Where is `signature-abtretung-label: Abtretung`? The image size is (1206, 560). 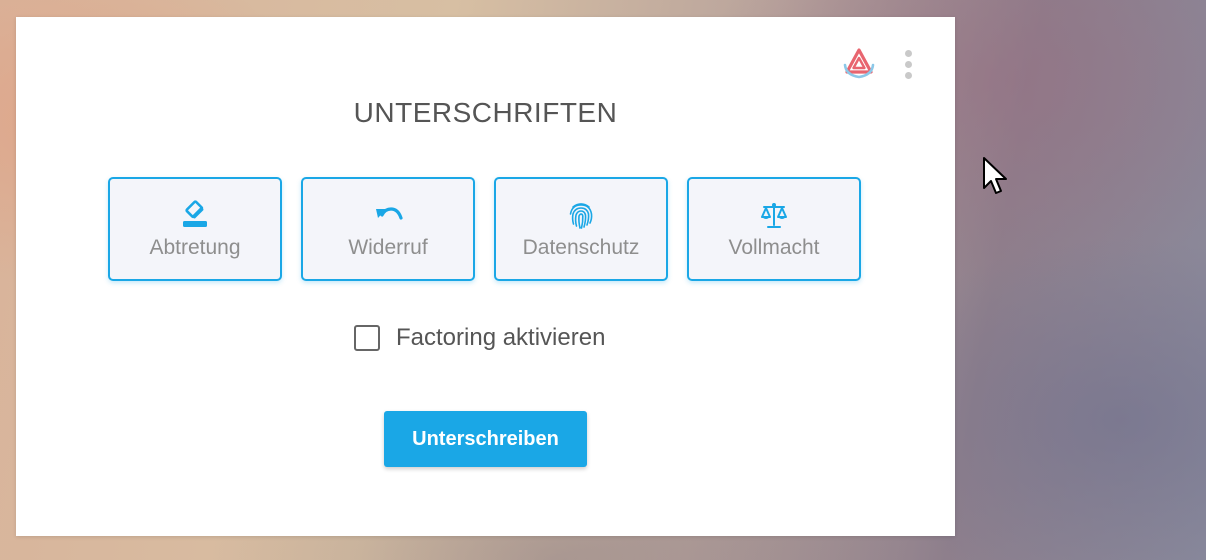
signature-abtretung-label: Abtretung is located at coordinates (195, 247).